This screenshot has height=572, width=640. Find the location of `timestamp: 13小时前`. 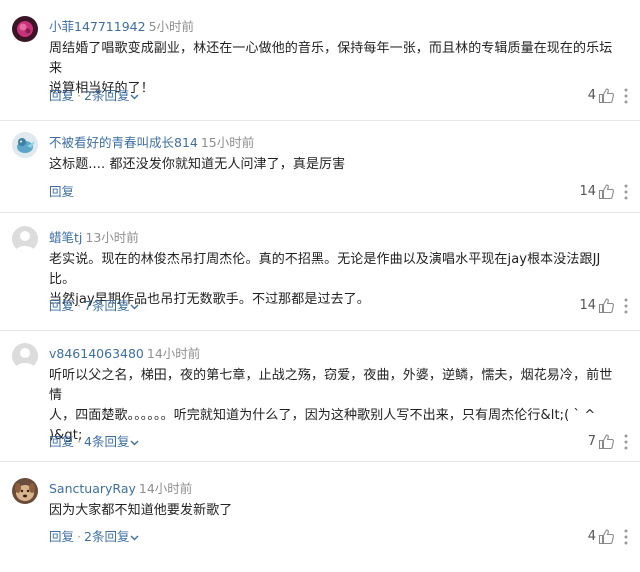

timestamp: 13小时前 is located at coordinates (112, 237).